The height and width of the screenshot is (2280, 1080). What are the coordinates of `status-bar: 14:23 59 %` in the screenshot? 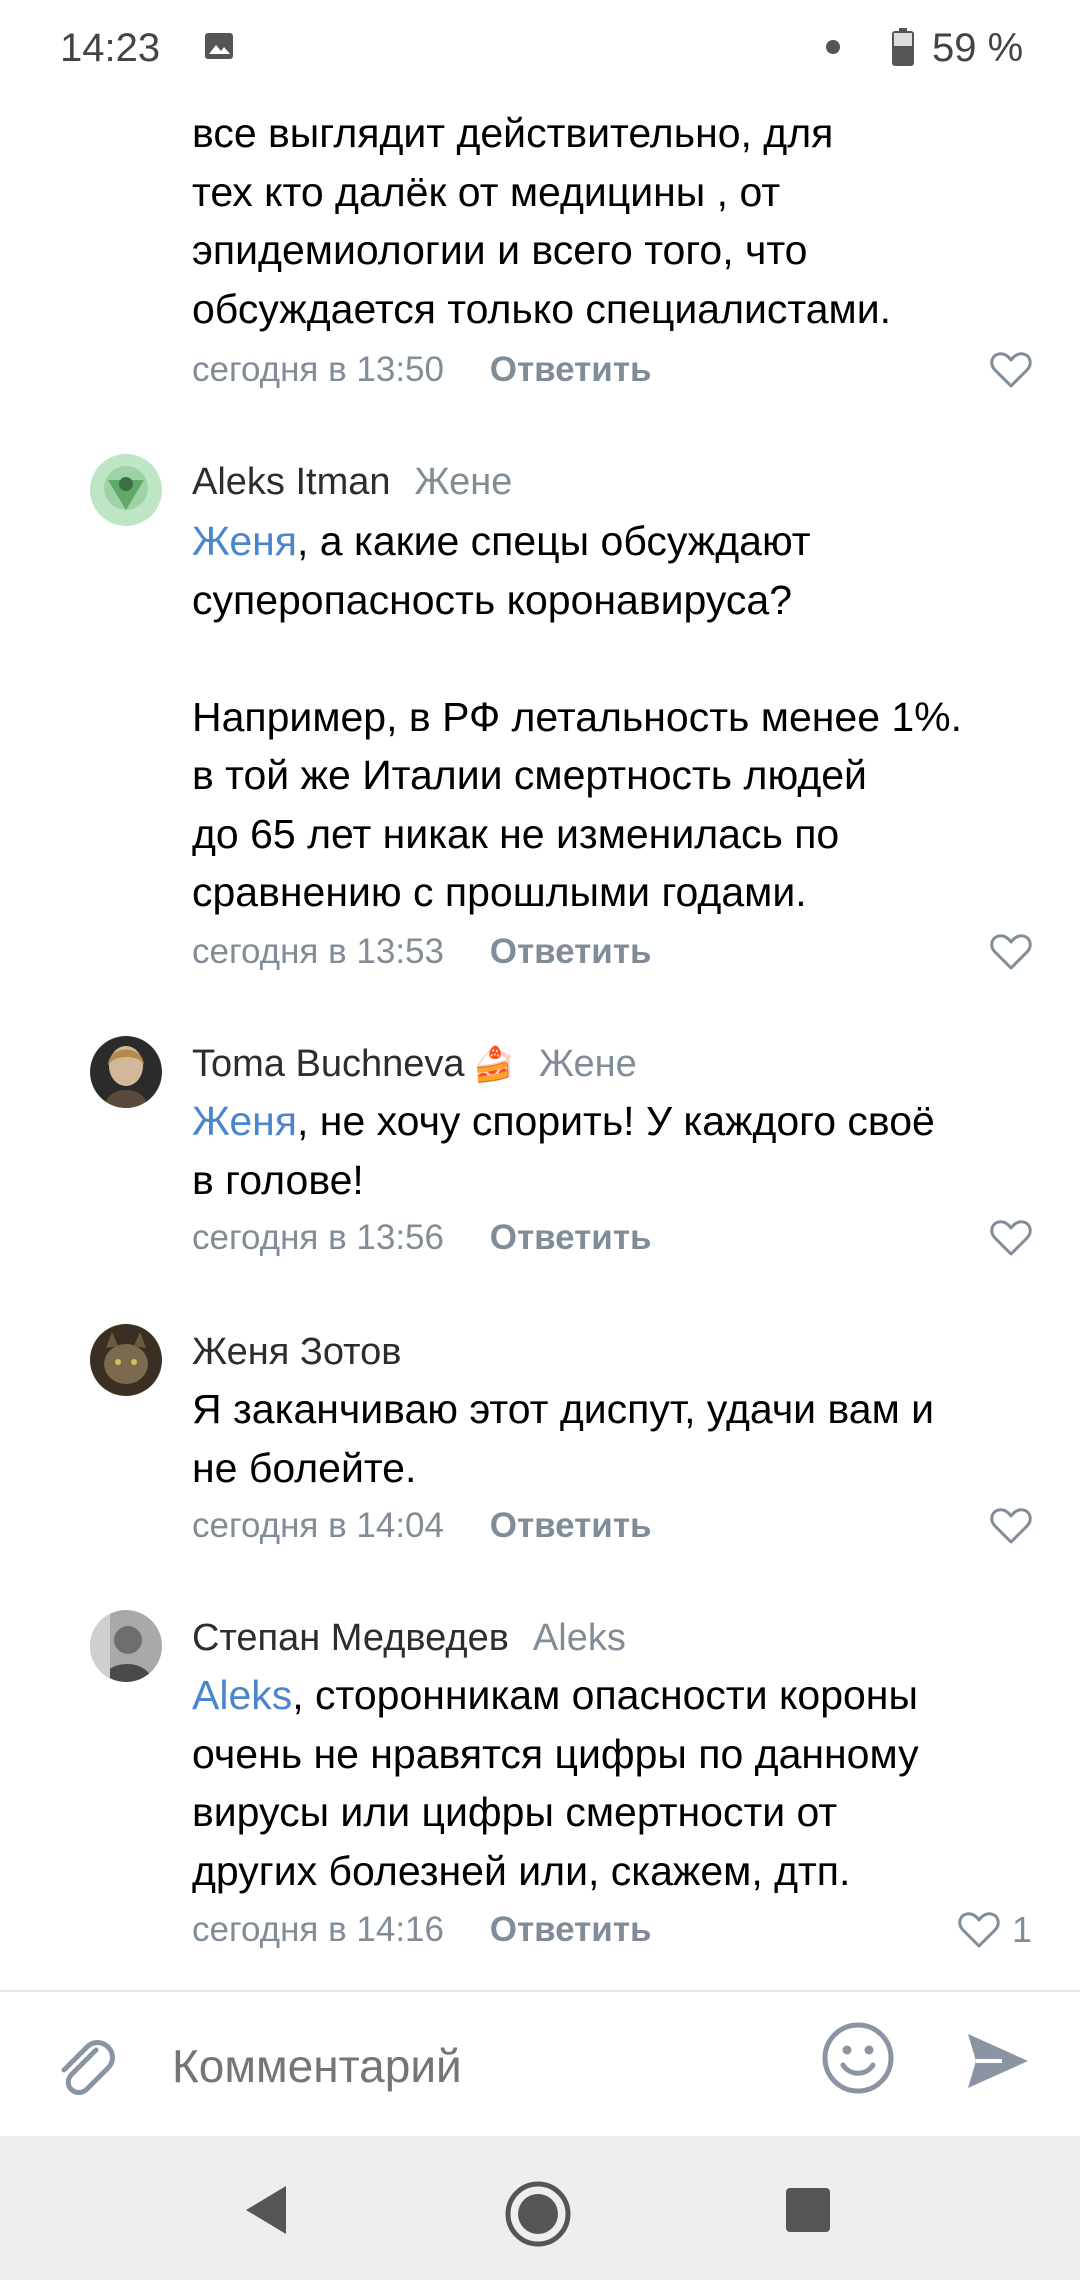 It's located at (540, 48).